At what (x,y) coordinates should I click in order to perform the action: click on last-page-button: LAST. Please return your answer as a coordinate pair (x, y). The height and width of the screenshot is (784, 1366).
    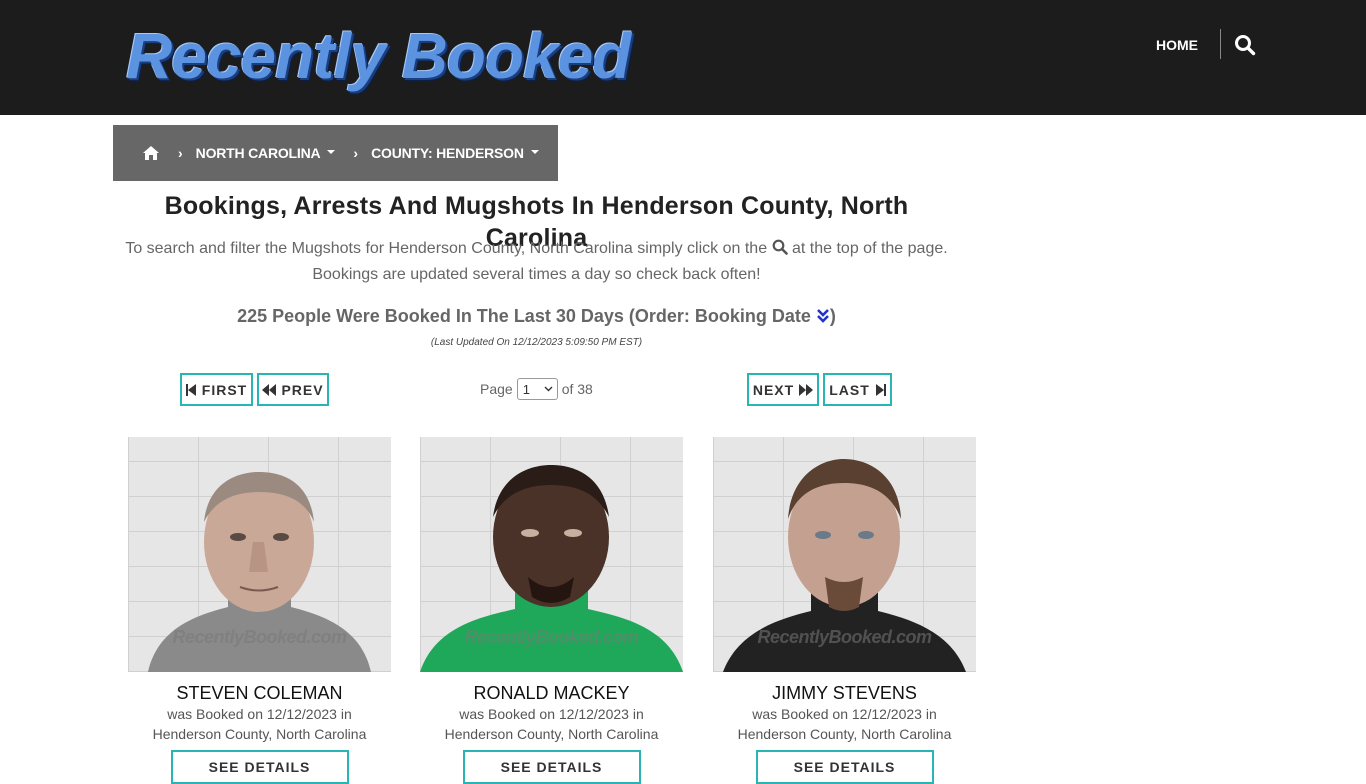
    Looking at the image, I should click on (857, 389).